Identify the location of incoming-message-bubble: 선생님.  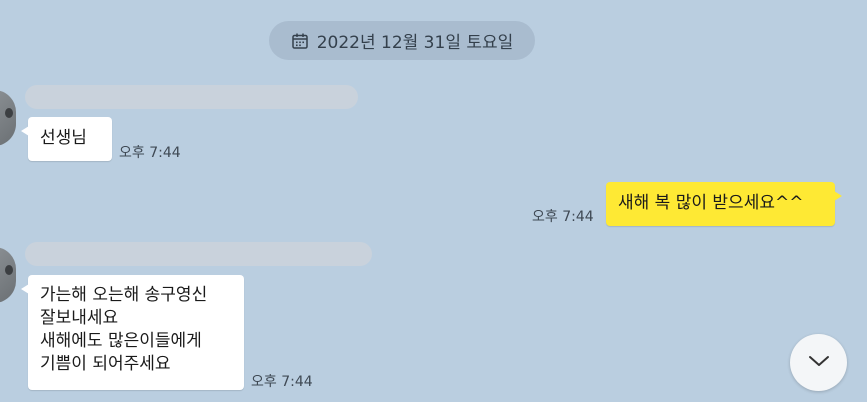
(66, 139).